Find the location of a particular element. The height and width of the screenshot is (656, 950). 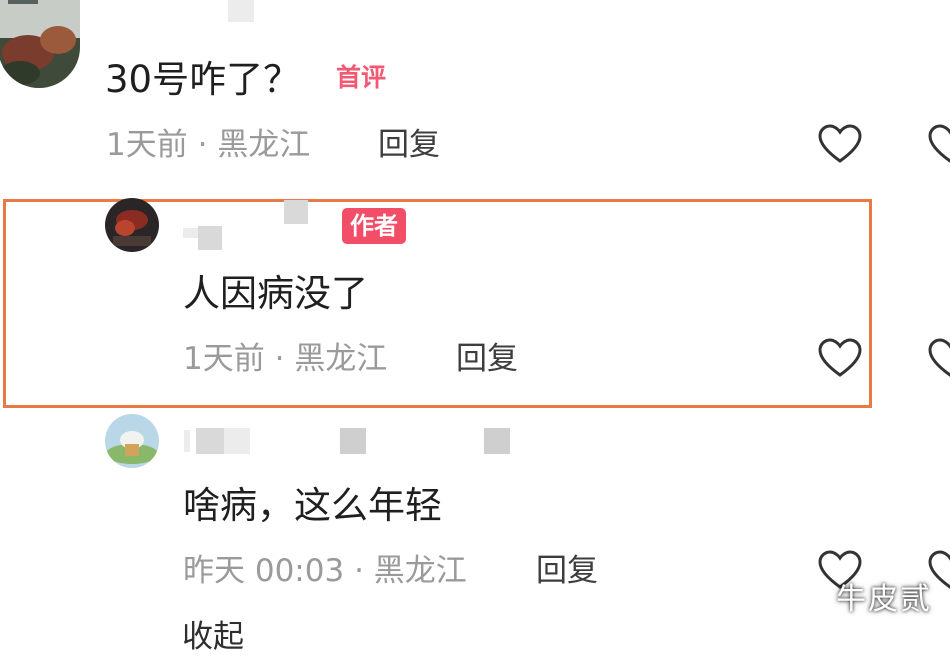

comment-meta: 昨天 00:03 · 黑龙江 is located at coordinates (325, 571).